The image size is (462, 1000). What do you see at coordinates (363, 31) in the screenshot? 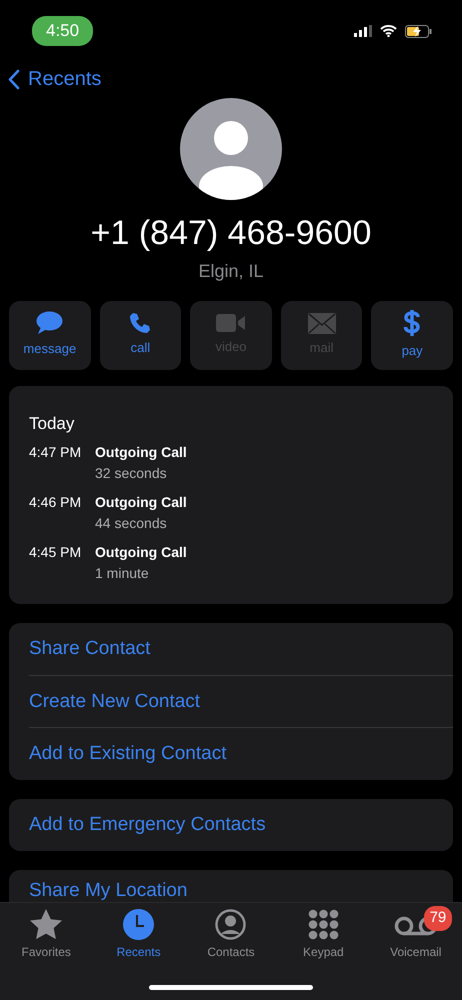
I see `signal-icon` at bounding box center [363, 31].